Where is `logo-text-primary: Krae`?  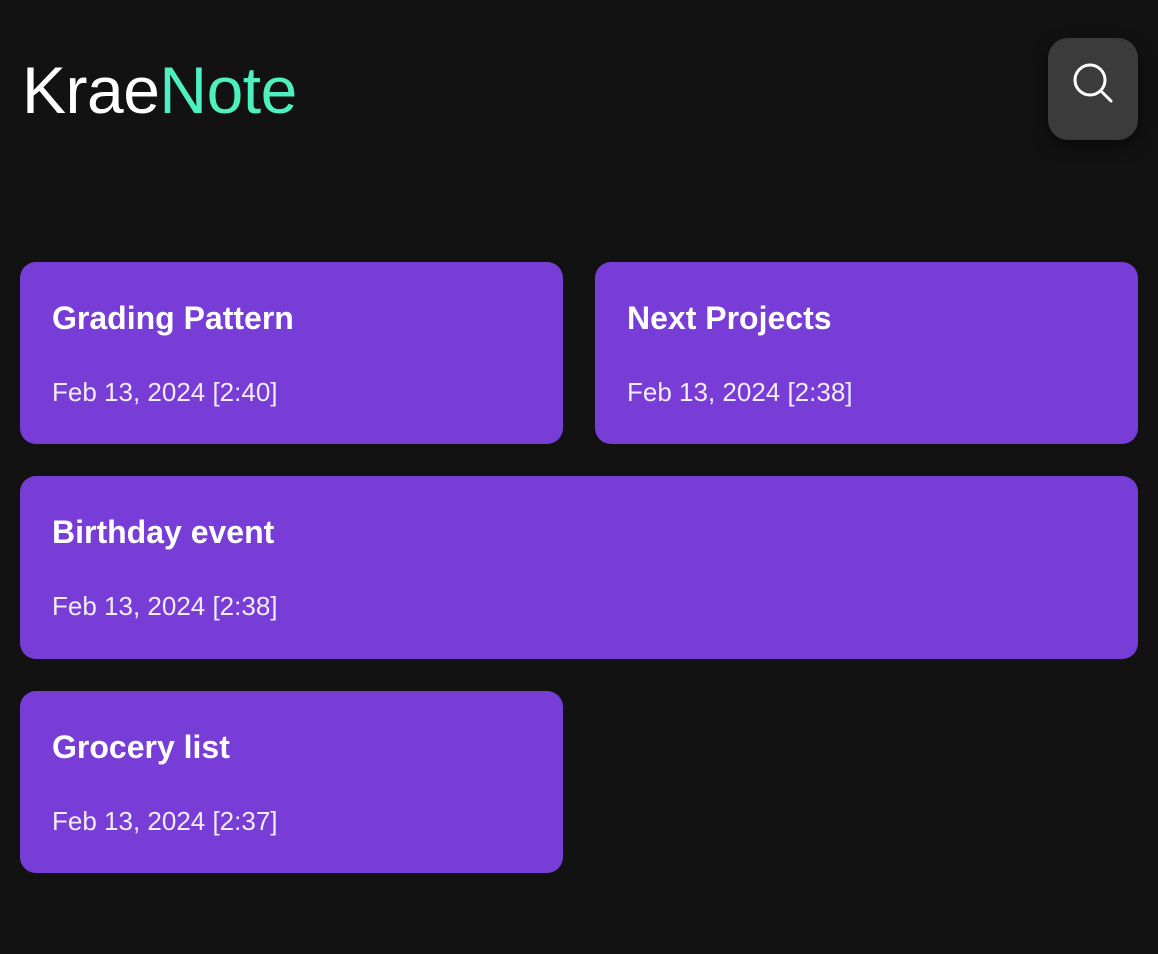
logo-text-primary: Krae is located at coordinates (91, 90).